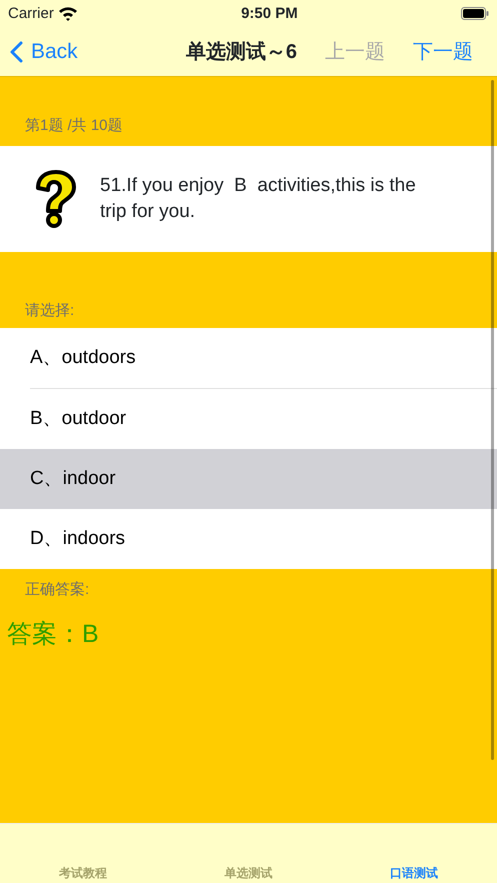  I want to click on option-item: B、outdoor, so click(248, 419).